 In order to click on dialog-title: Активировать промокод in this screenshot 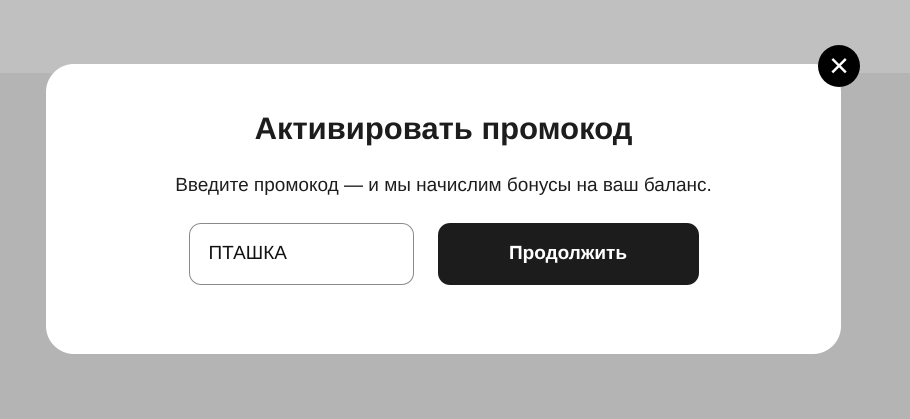, I will do `click(444, 129)`.